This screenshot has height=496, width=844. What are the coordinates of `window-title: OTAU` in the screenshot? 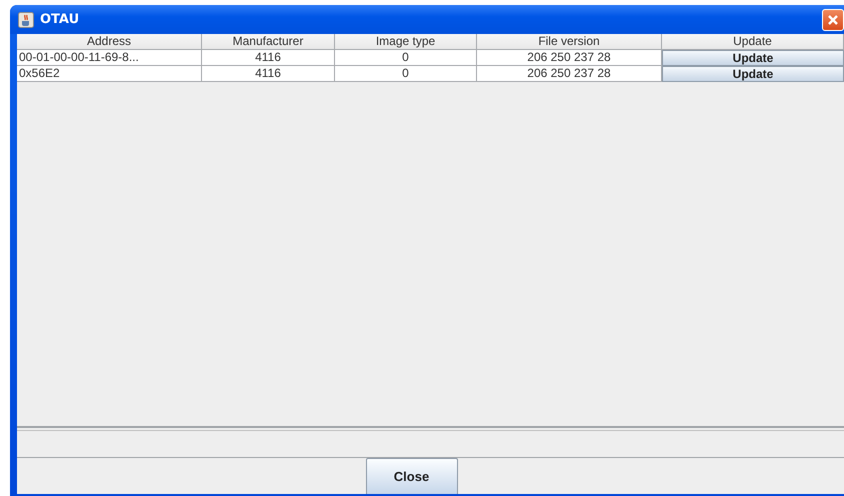 It's located at (60, 19).